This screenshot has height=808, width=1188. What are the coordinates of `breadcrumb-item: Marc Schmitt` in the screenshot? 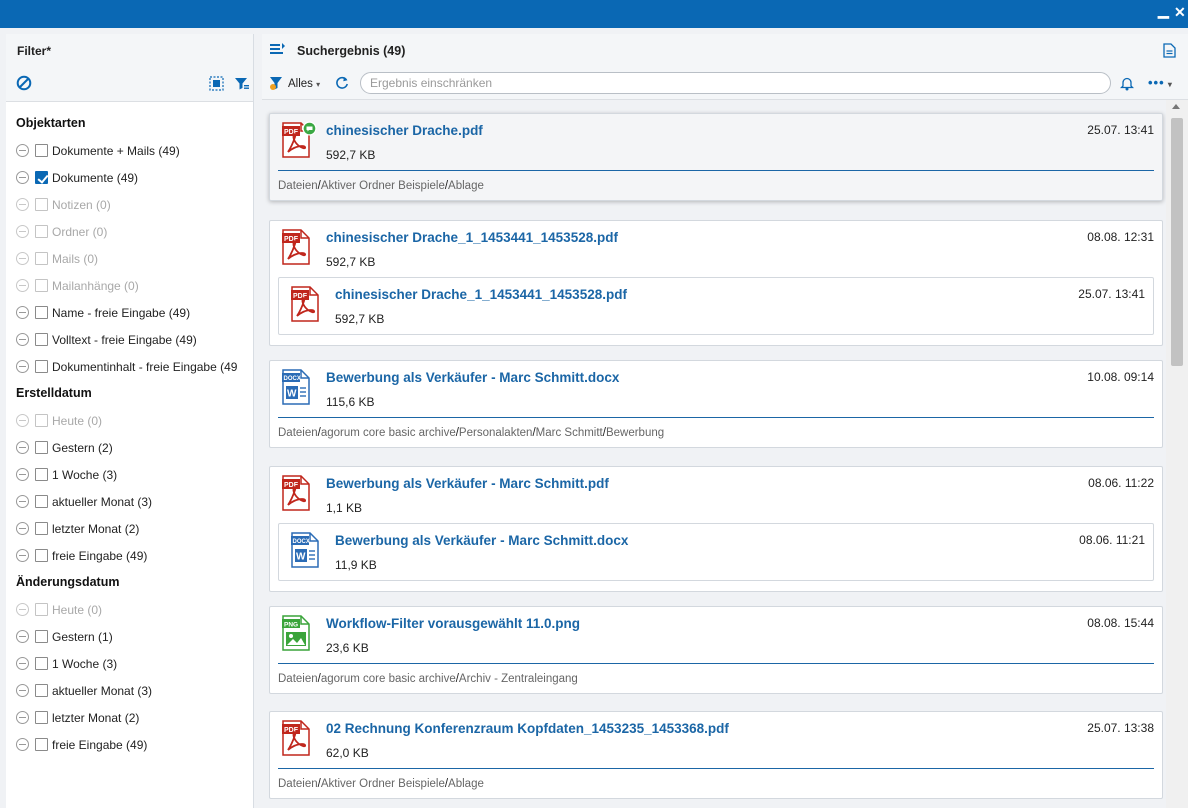 It's located at (569, 433).